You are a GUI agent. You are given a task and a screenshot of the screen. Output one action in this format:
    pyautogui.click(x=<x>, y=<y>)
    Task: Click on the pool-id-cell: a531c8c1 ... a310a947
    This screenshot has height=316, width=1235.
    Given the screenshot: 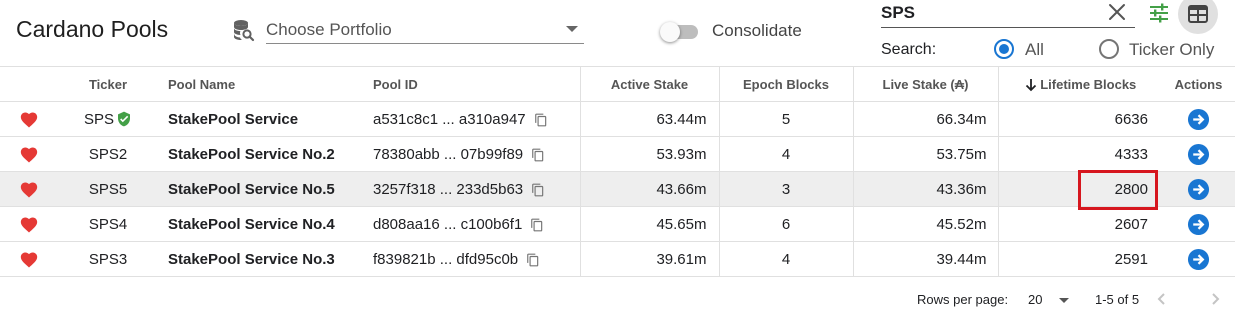 What is the action you would take?
    pyautogui.click(x=471, y=119)
    